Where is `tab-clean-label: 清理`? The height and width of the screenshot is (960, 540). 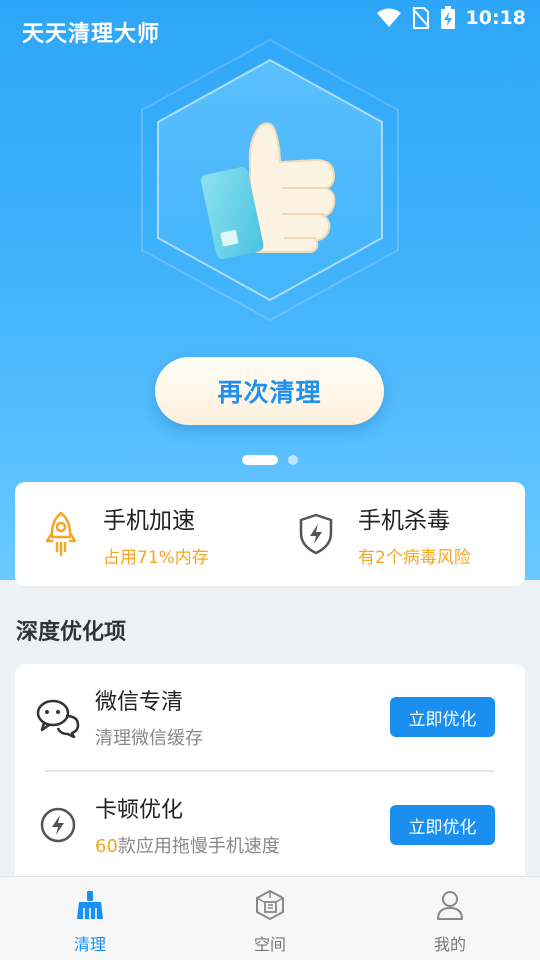
tab-clean-label: 清理 is located at coordinates (89, 944).